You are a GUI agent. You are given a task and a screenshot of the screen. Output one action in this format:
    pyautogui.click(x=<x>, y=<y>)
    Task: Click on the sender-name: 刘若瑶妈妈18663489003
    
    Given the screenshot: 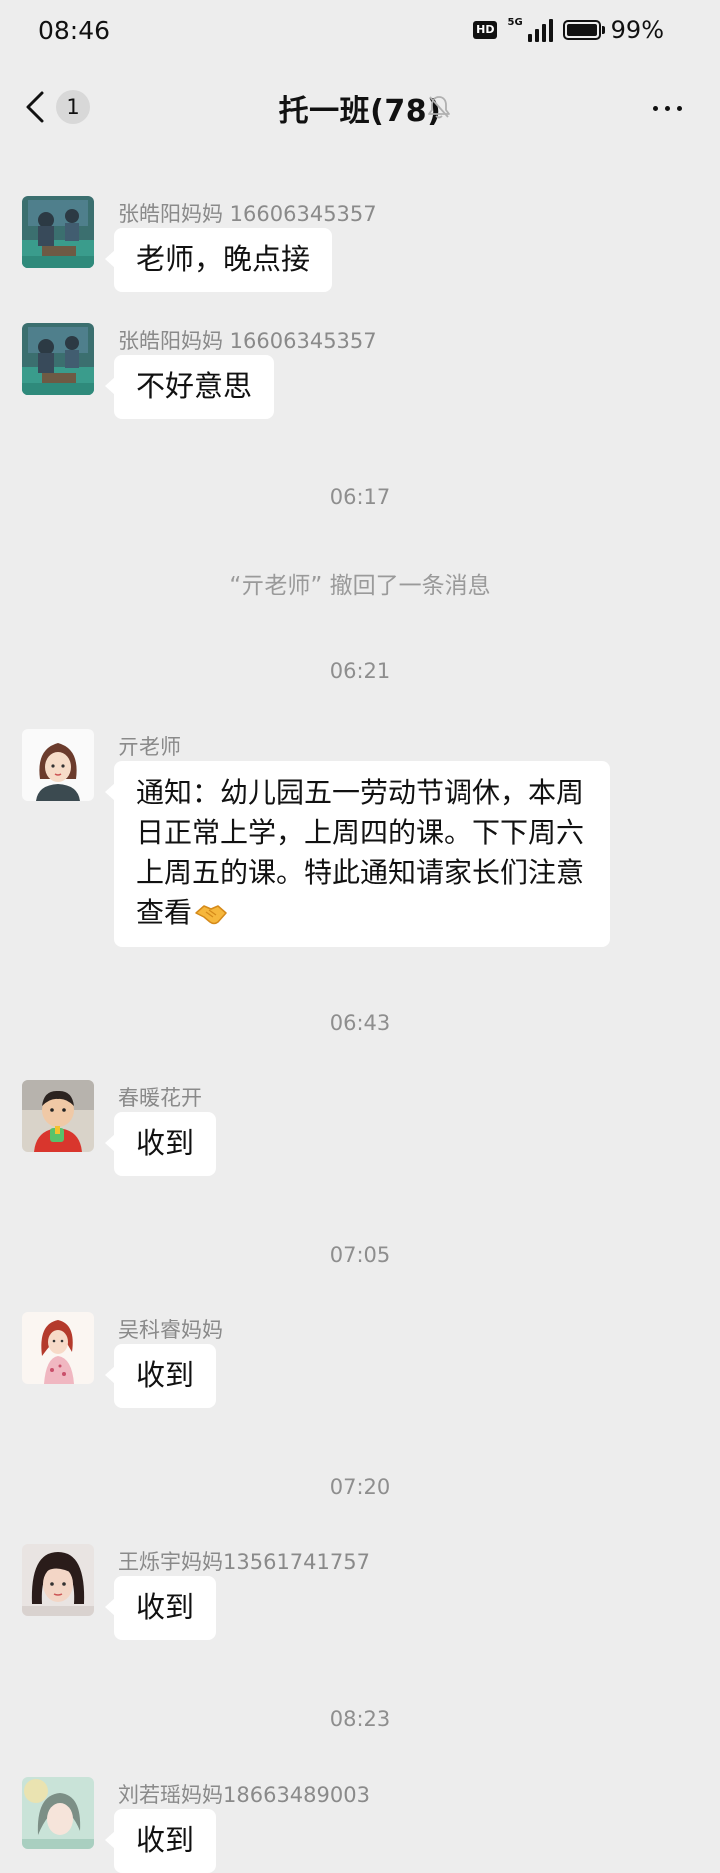 What is the action you would take?
    pyautogui.click(x=244, y=1795)
    